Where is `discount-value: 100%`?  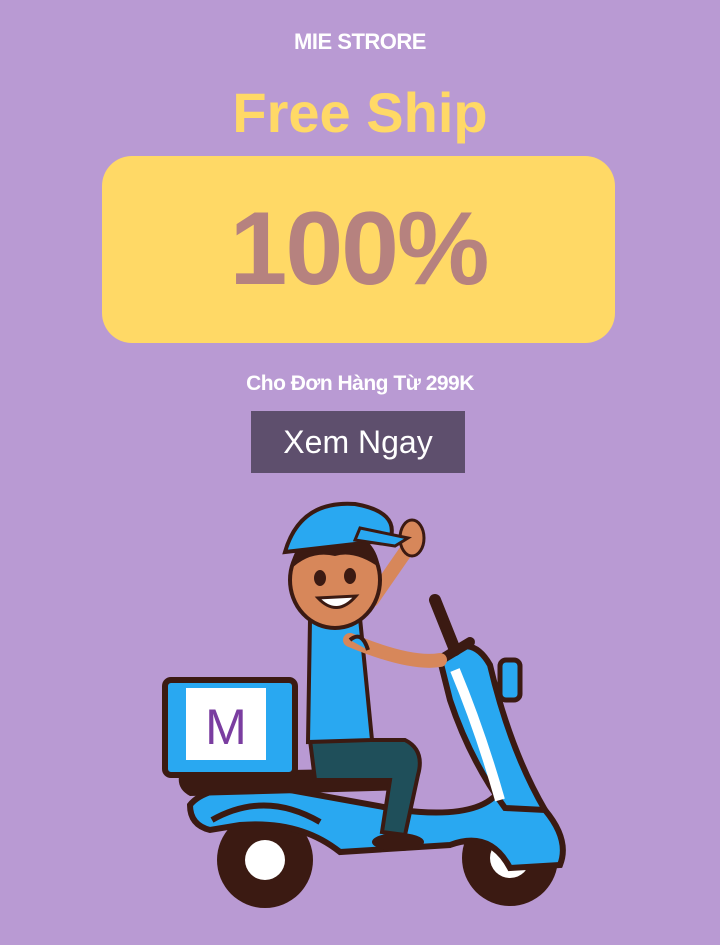
discount-value: 100% is located at coordinates (359, 249).